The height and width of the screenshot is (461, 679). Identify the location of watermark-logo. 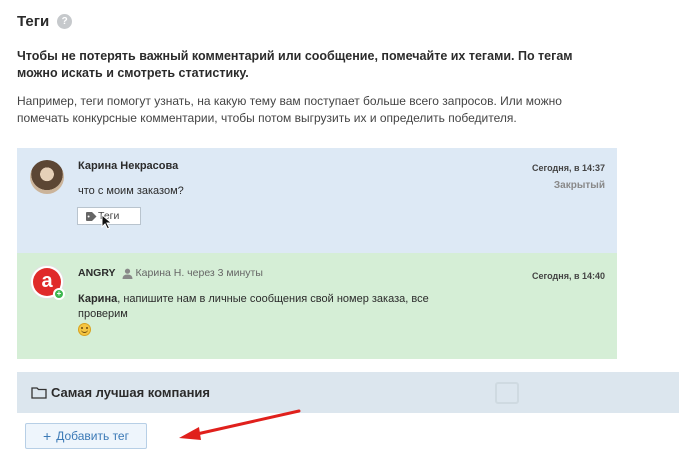
(511, 393).